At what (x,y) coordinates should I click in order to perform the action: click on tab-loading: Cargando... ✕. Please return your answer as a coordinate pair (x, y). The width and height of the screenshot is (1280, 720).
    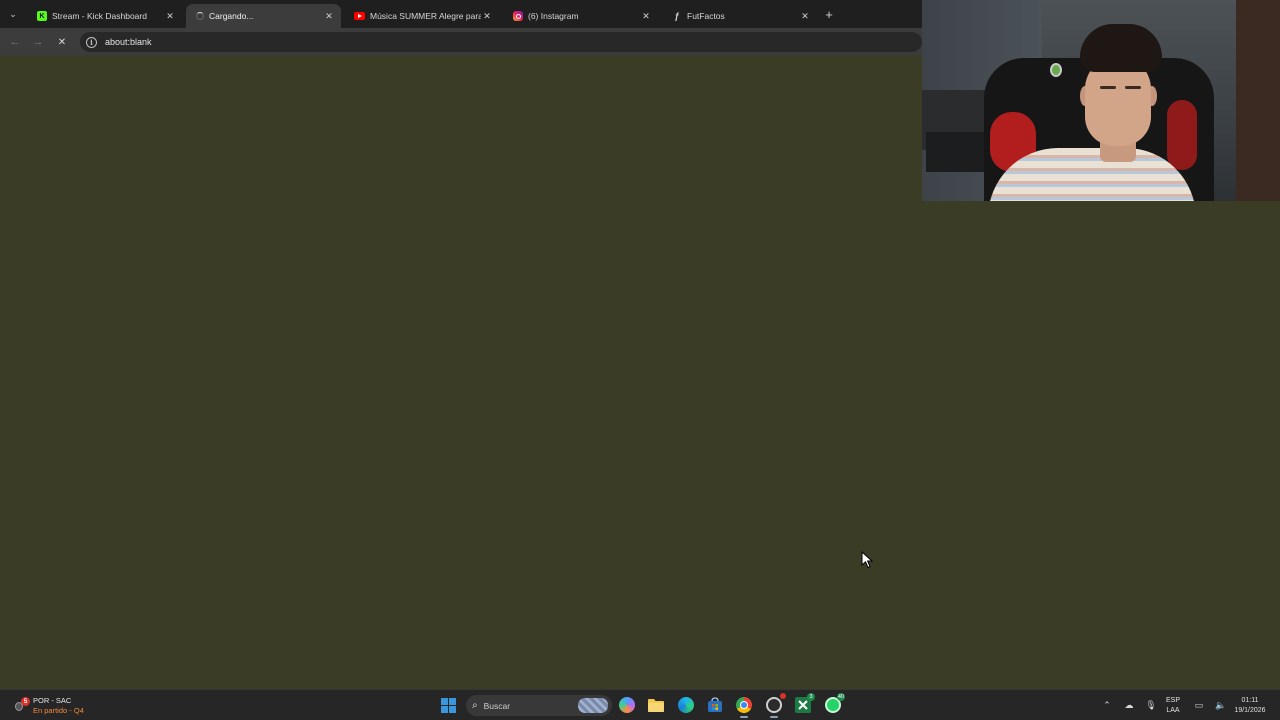
    Looking at the image, I should click on (263, 16).